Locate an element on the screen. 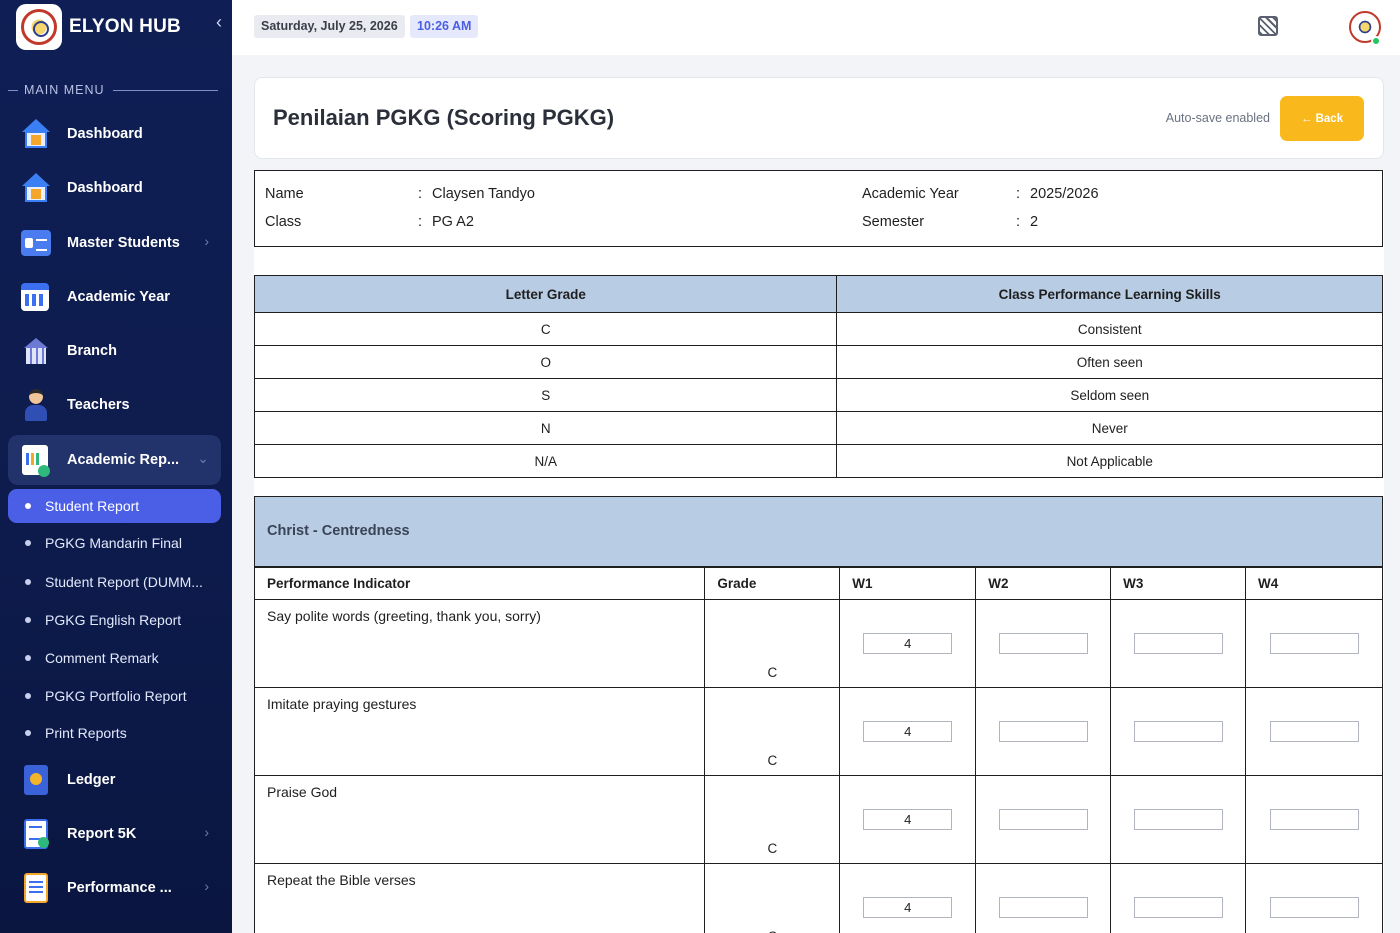 The height and width of the screenshot is (933, 1400). col-w3: W3 is located at coordinates (1178, 583).